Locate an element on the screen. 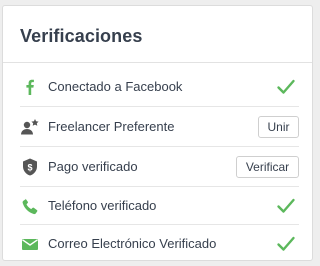 This screenshot has height=266, width=320. verification-label: Pago verificado is located at coordinates (93, 166).